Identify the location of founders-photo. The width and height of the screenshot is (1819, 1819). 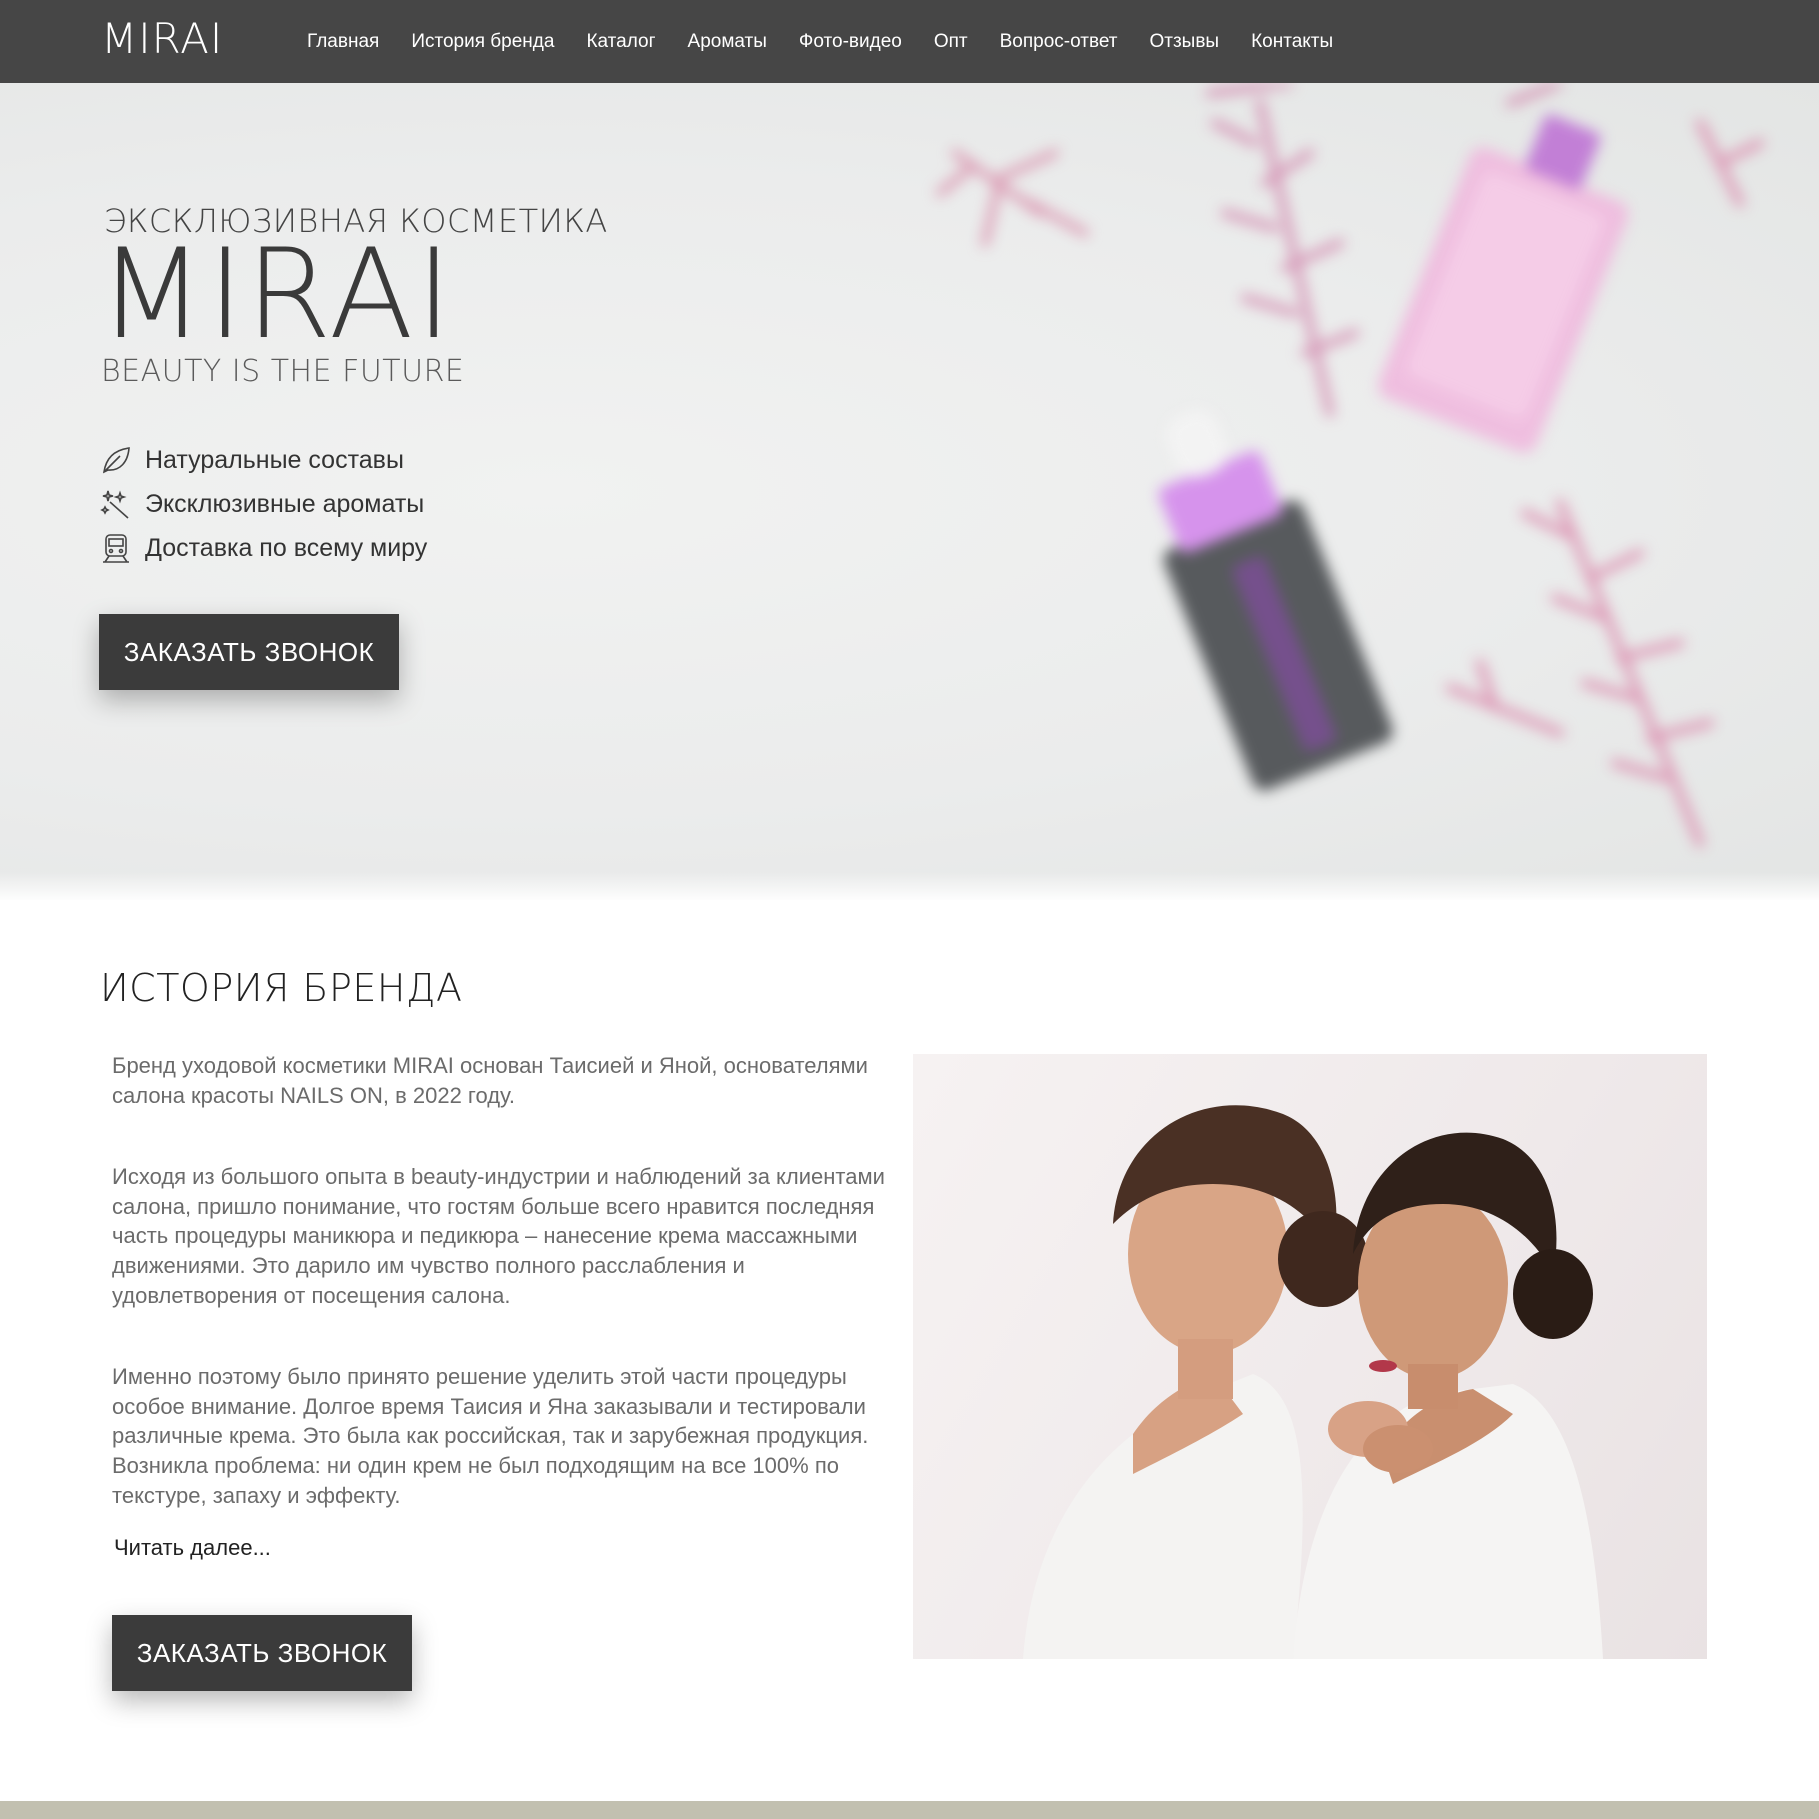
(1310, 1356).